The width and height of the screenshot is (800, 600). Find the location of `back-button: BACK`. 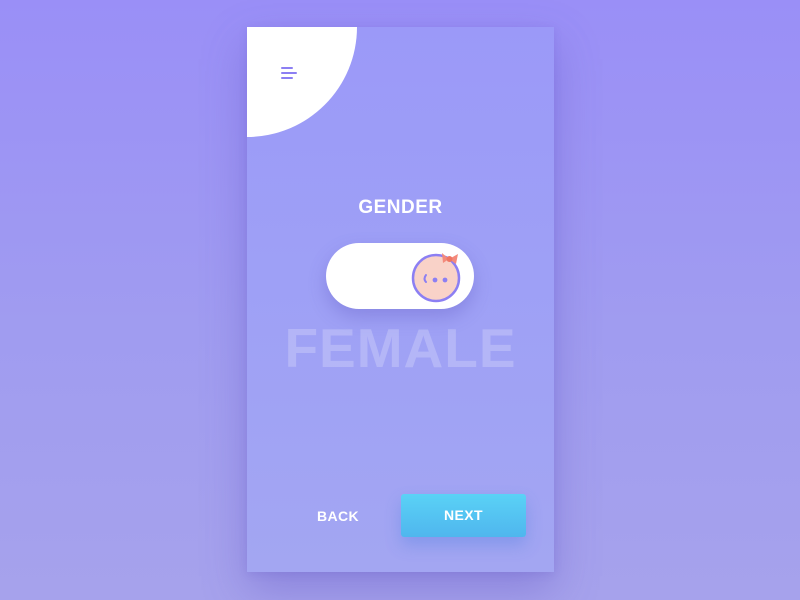

back-button: BACK is located at coordinates (338, 516).